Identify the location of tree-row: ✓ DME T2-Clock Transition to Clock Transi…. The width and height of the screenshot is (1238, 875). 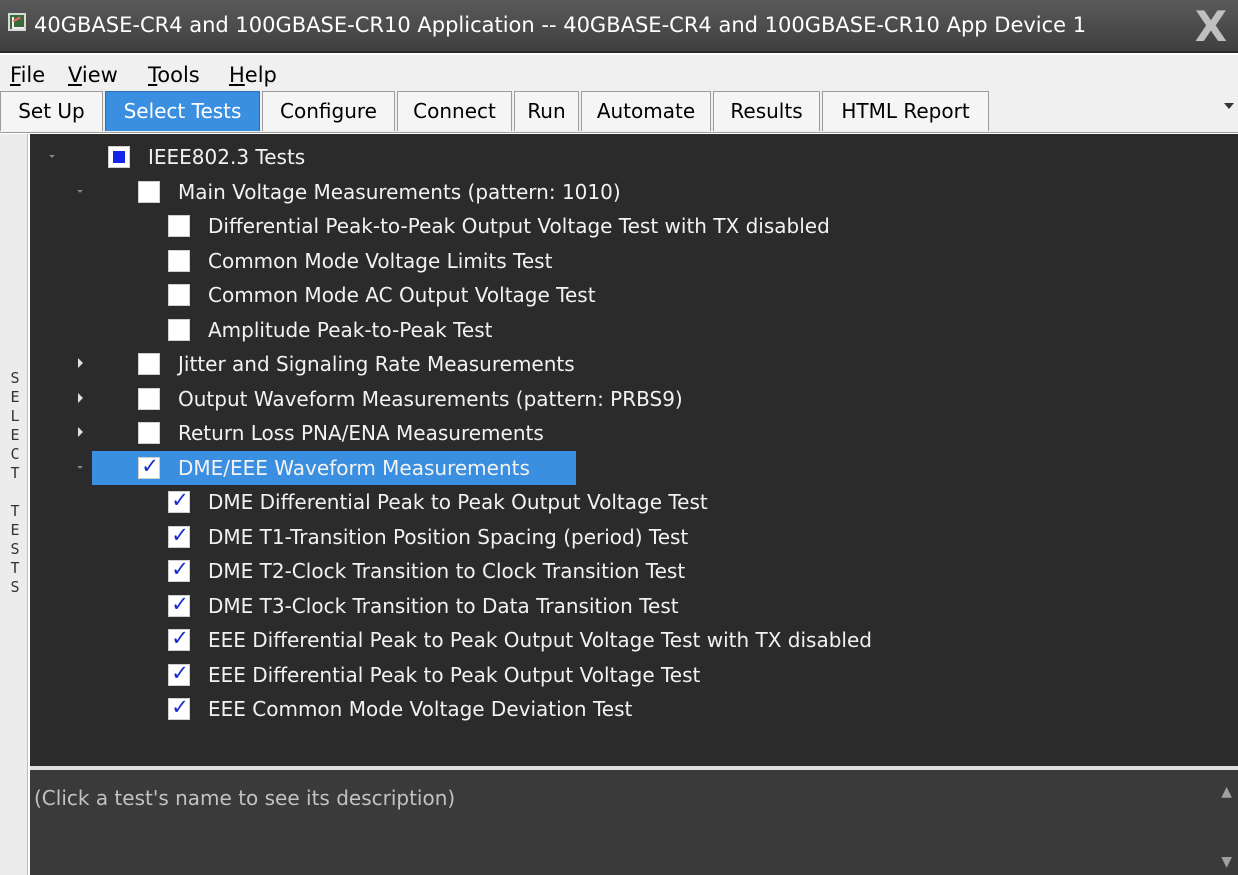
(634, 571).